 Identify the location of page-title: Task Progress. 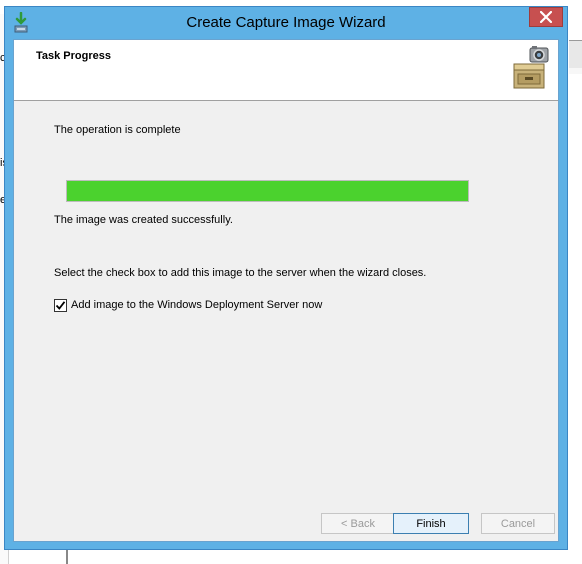
(74, 56).